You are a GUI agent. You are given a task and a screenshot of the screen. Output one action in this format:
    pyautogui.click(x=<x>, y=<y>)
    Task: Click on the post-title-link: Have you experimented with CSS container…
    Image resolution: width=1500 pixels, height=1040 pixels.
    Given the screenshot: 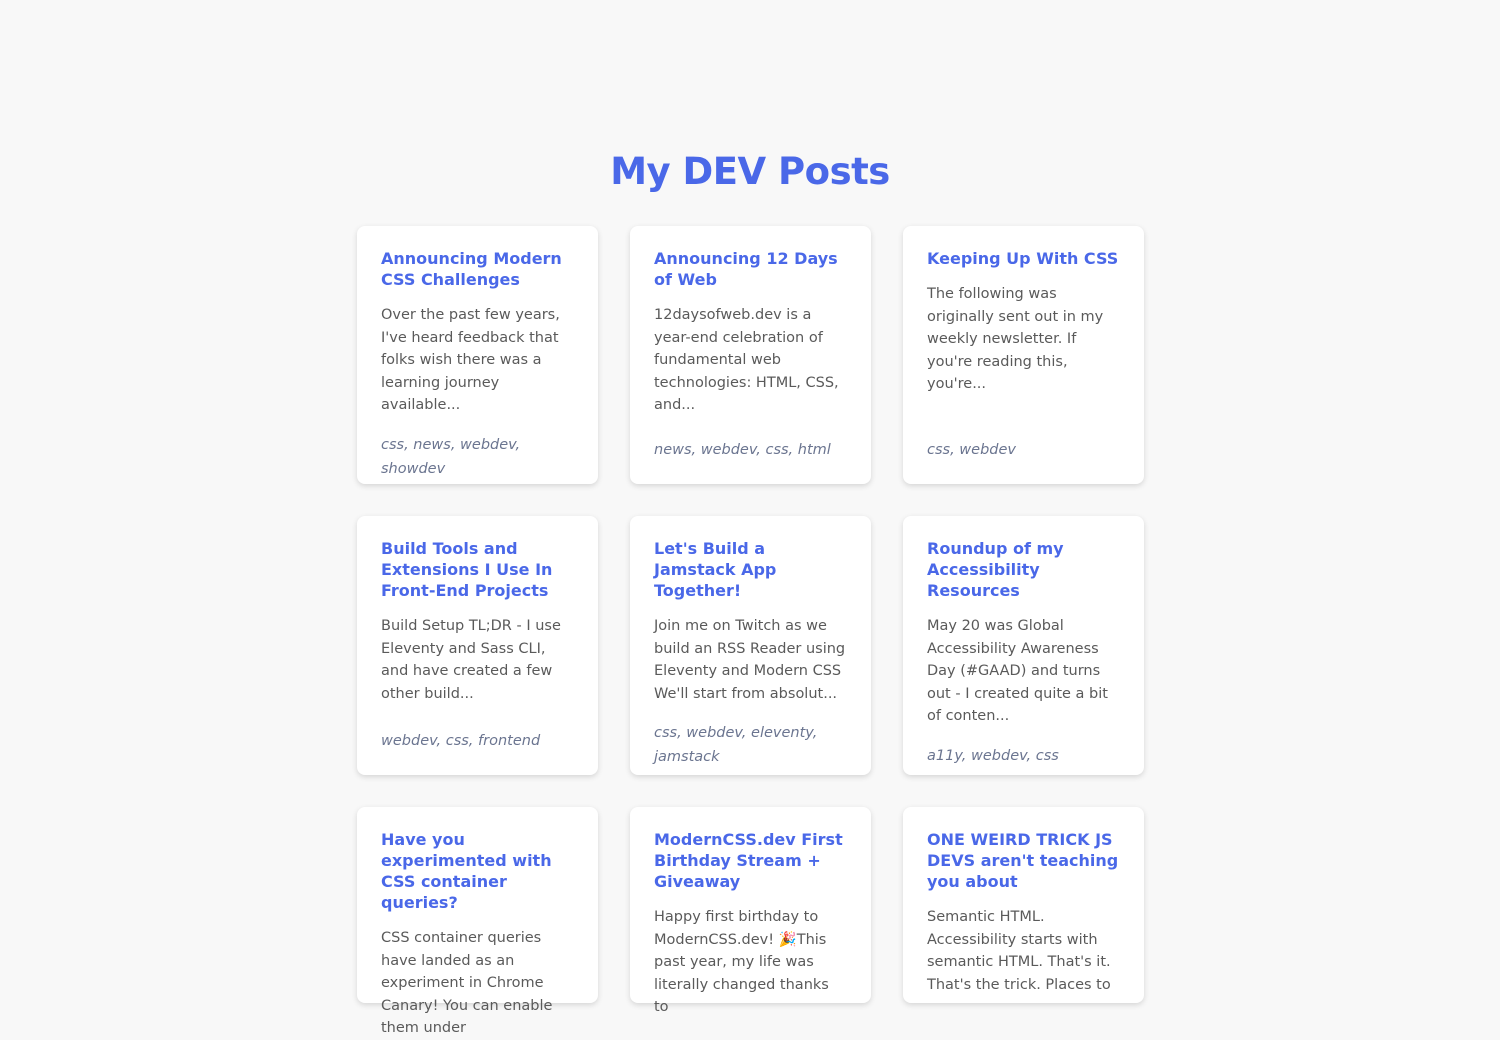 What is the action you would take?
    pyautogui.click(x=477, y=871)
    